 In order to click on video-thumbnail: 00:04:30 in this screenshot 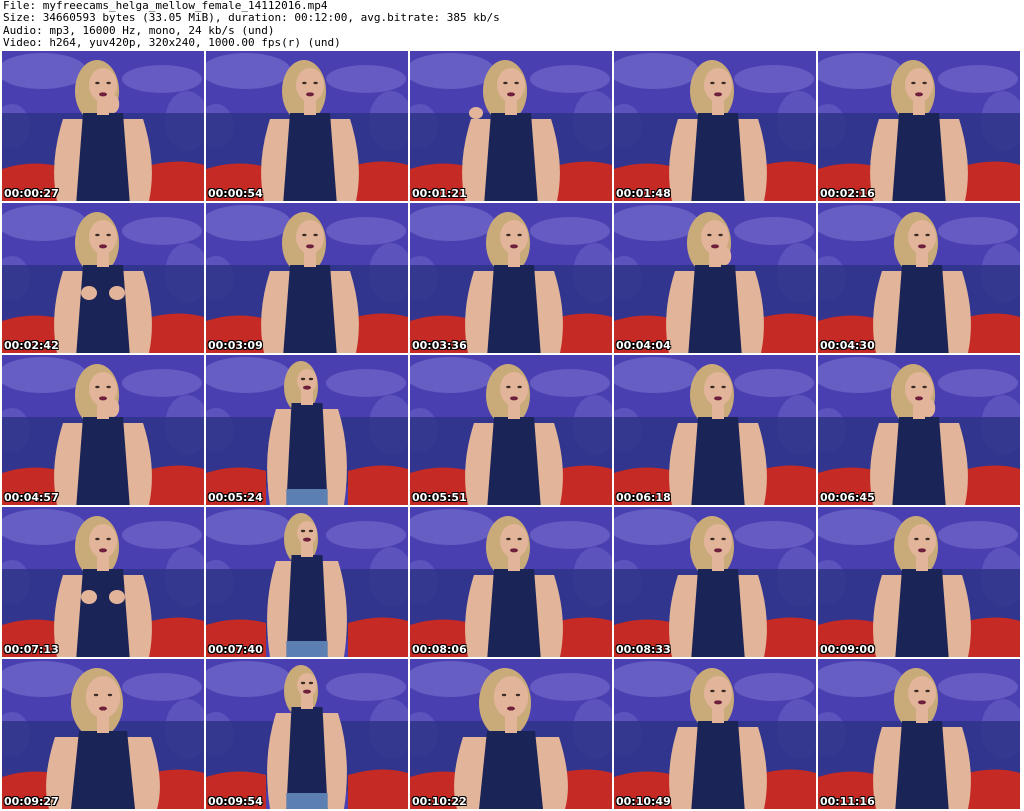, I will do `click(919, 278)`.